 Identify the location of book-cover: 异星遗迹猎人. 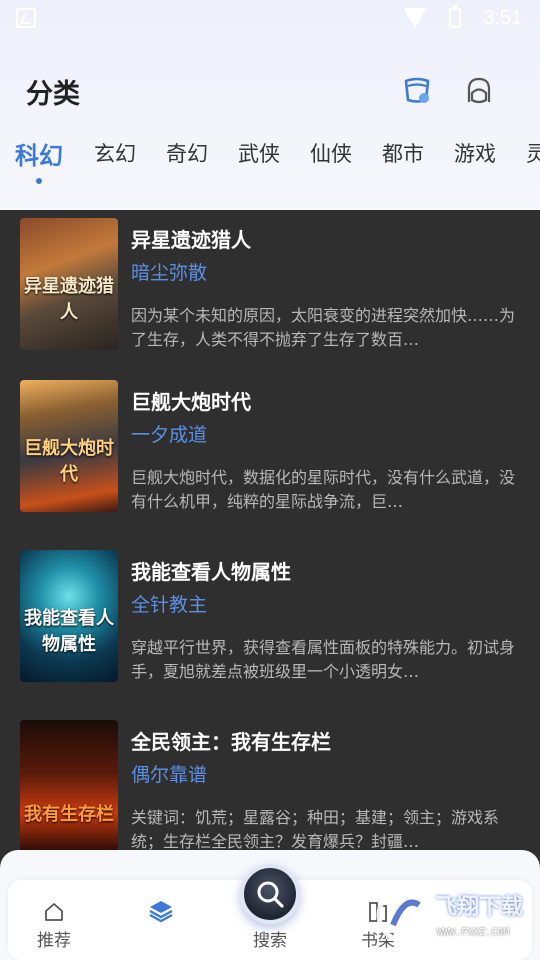
(69, 284).